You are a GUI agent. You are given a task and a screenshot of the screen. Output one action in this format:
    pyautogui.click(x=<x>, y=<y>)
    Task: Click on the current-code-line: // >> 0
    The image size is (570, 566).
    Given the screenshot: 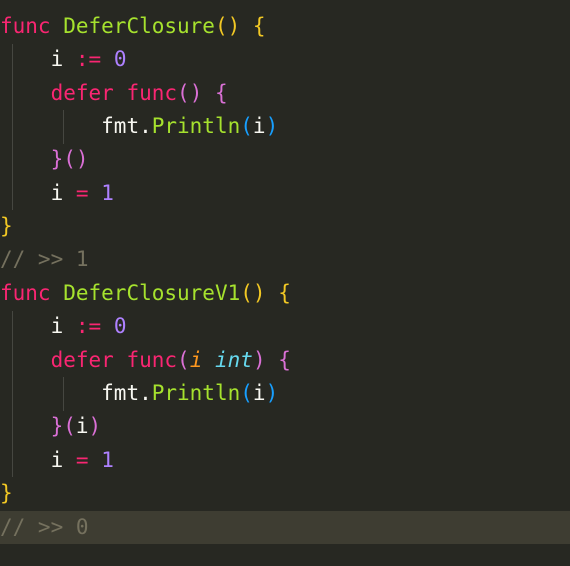 What is the action you would take?
    pyautogui.click(x=285, y=527)
    